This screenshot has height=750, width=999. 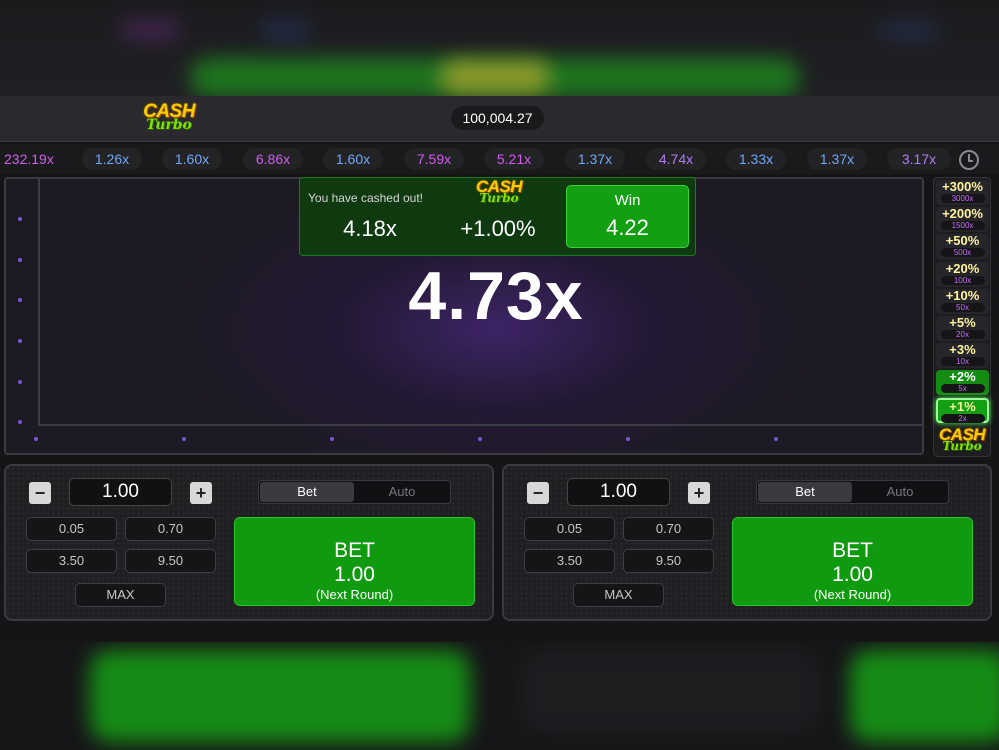 What do you see at coordinates (962, 280) in the screenshot?
I see `bonus-level-threshold: 100x` at bounding box center [962, 280].